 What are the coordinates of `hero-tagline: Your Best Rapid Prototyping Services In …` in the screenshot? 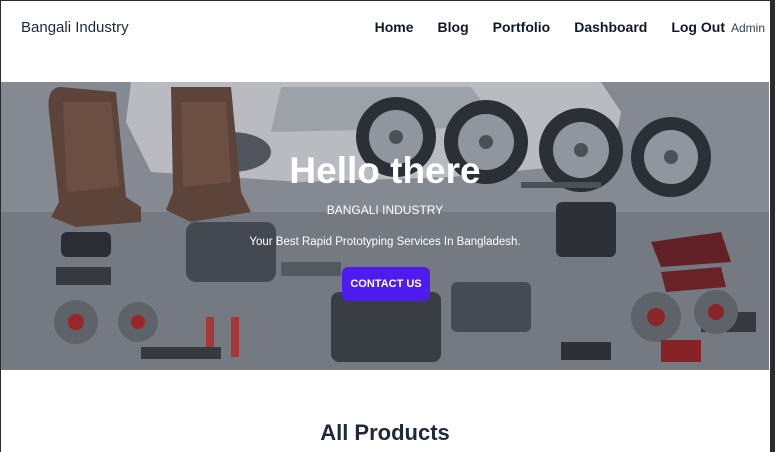 It's located at (385, 242).